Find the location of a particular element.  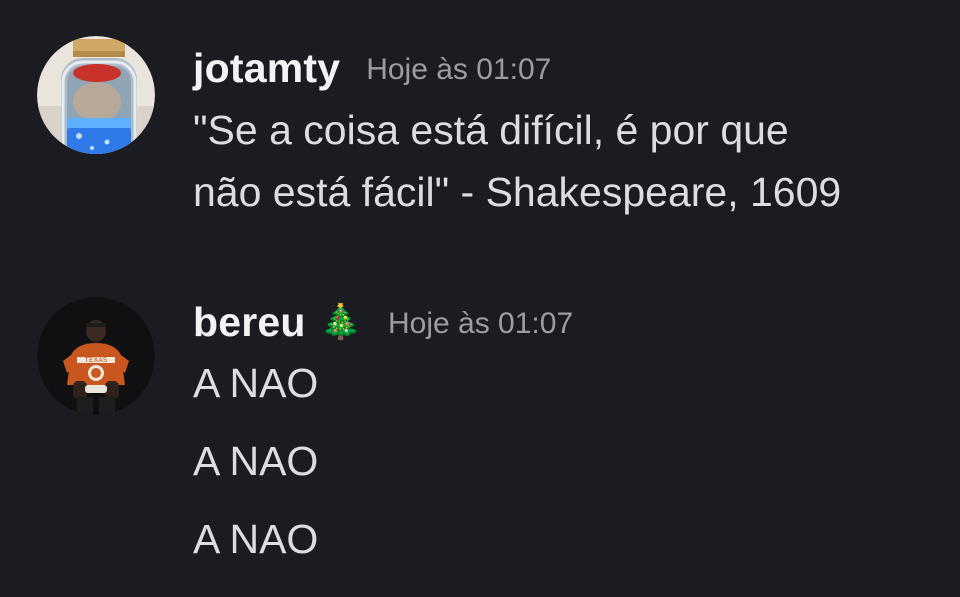

message-text-line: não está fácil" - Shakespeare, 1609 is located at coordinates (517, 192).